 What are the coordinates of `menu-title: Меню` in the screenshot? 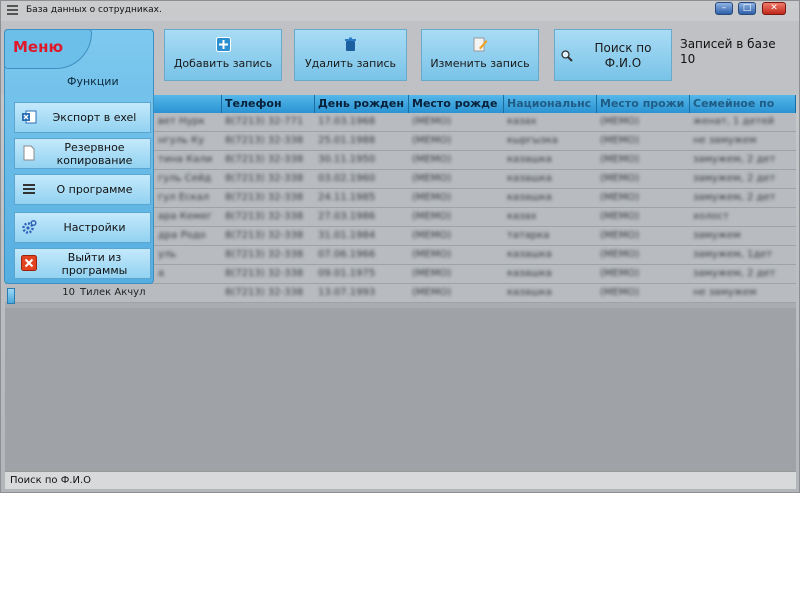 It's located at (38, 47).